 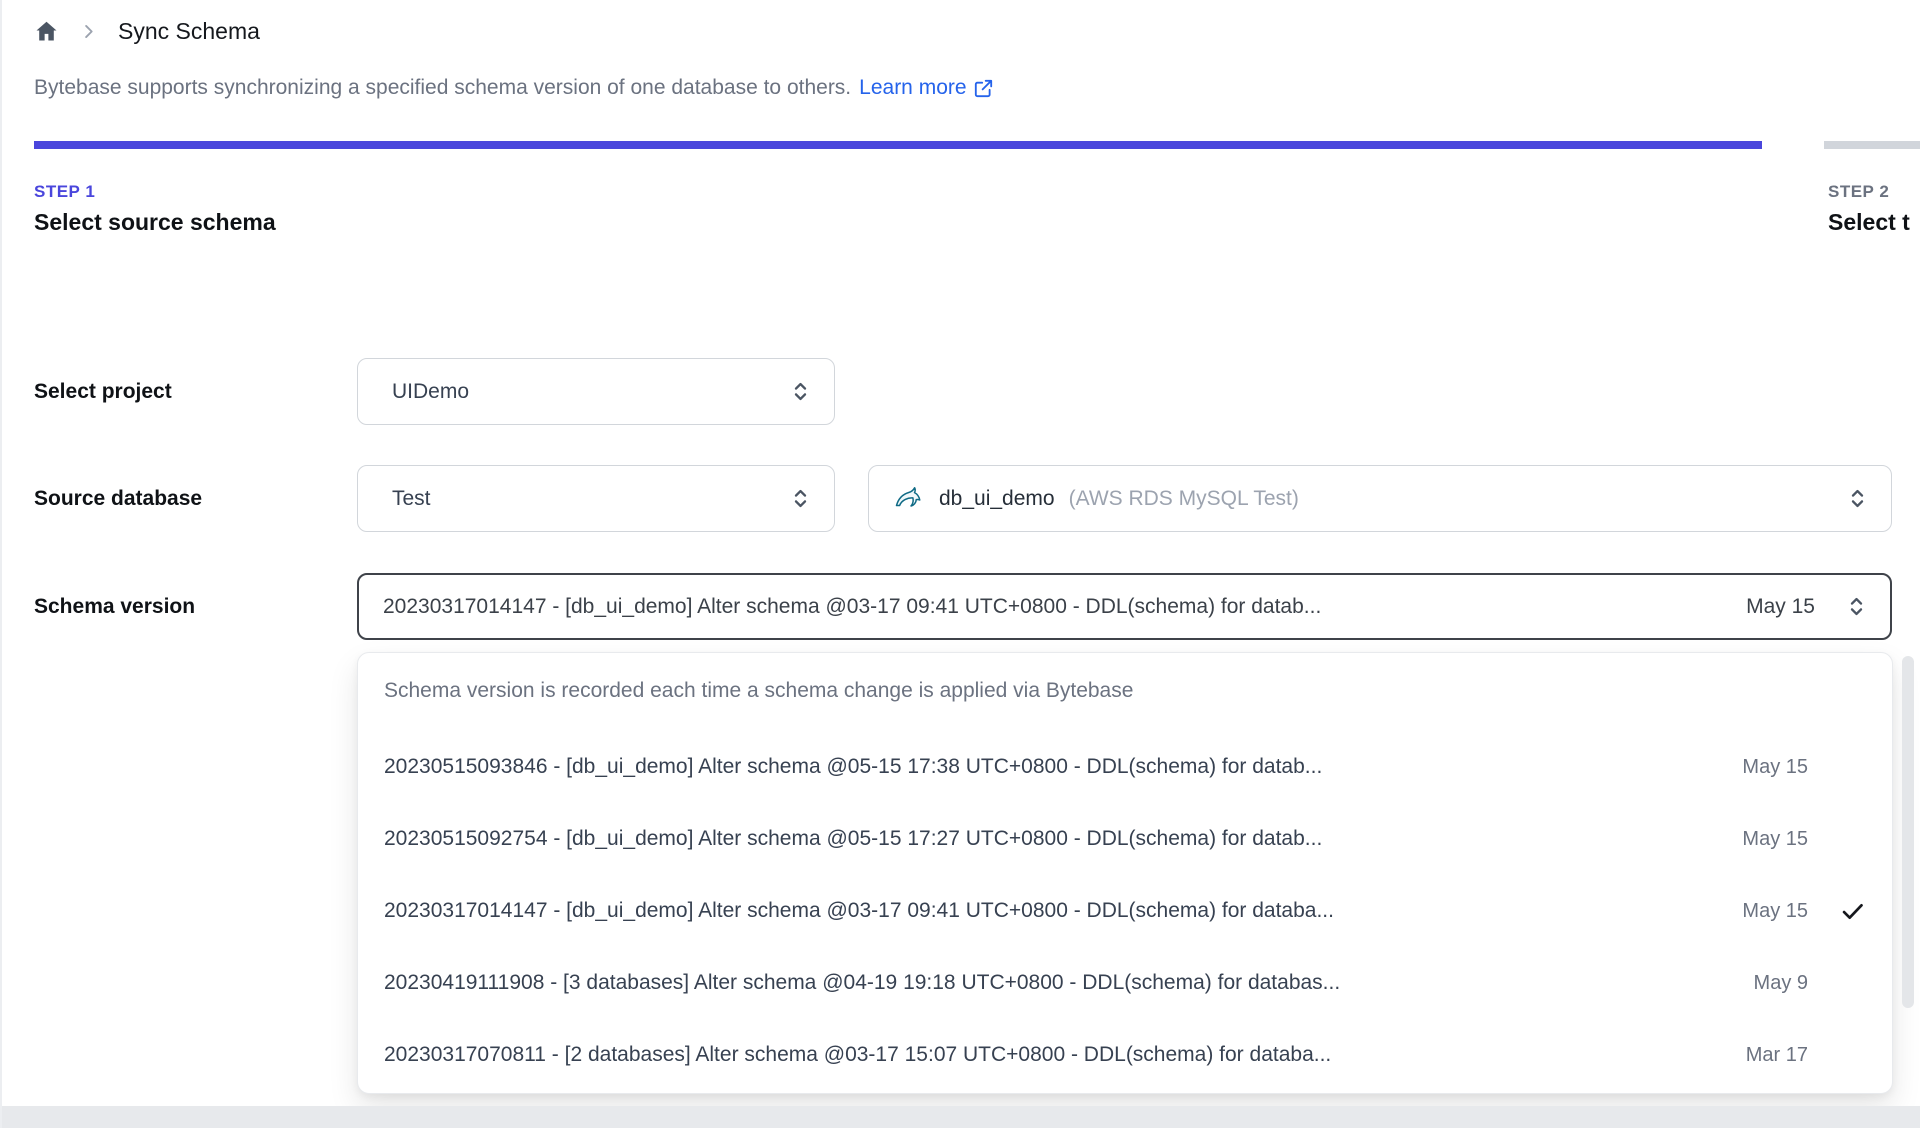 What do you see at coordinates (431, 391) in the screenshot?
I see `project-select-value: UIDemo` at bounding box center [431, 391].